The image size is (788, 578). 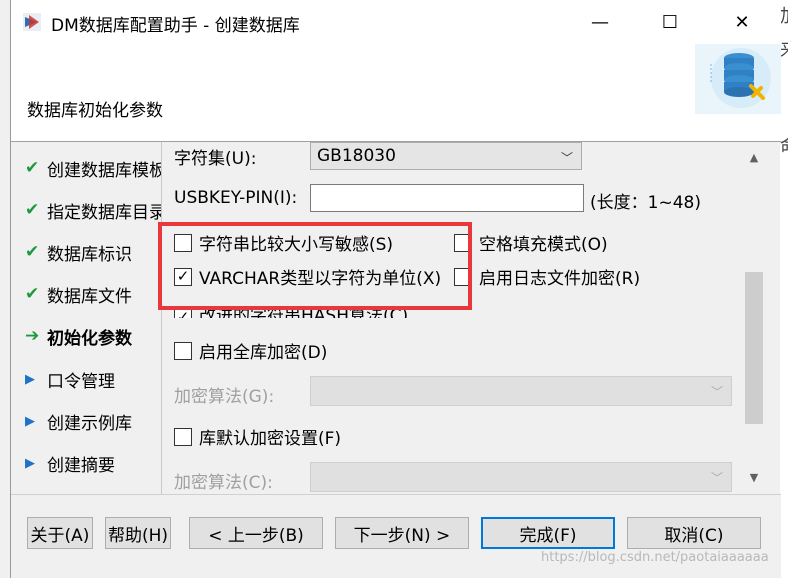 I want to click on dm-app-icon, so click(x=32, y=22).